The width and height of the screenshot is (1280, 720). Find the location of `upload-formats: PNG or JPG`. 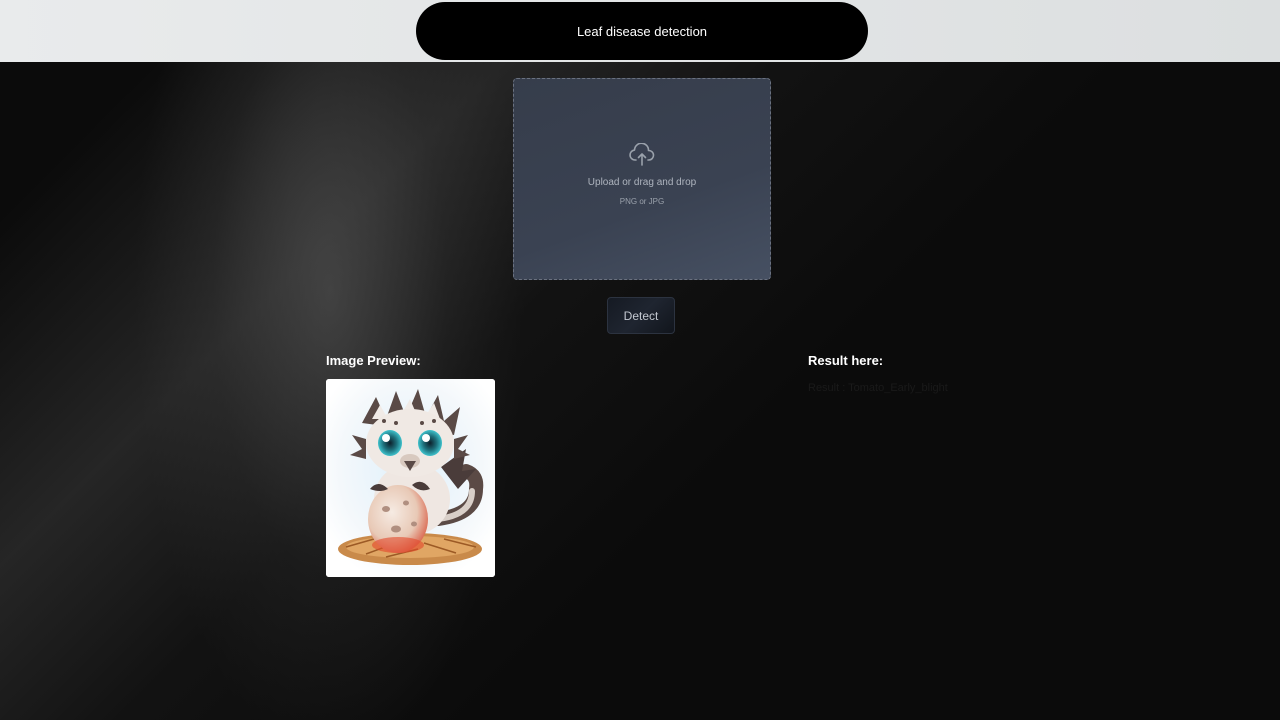

upload-formats: PNG or JPG is located at coordinates (642, 201).